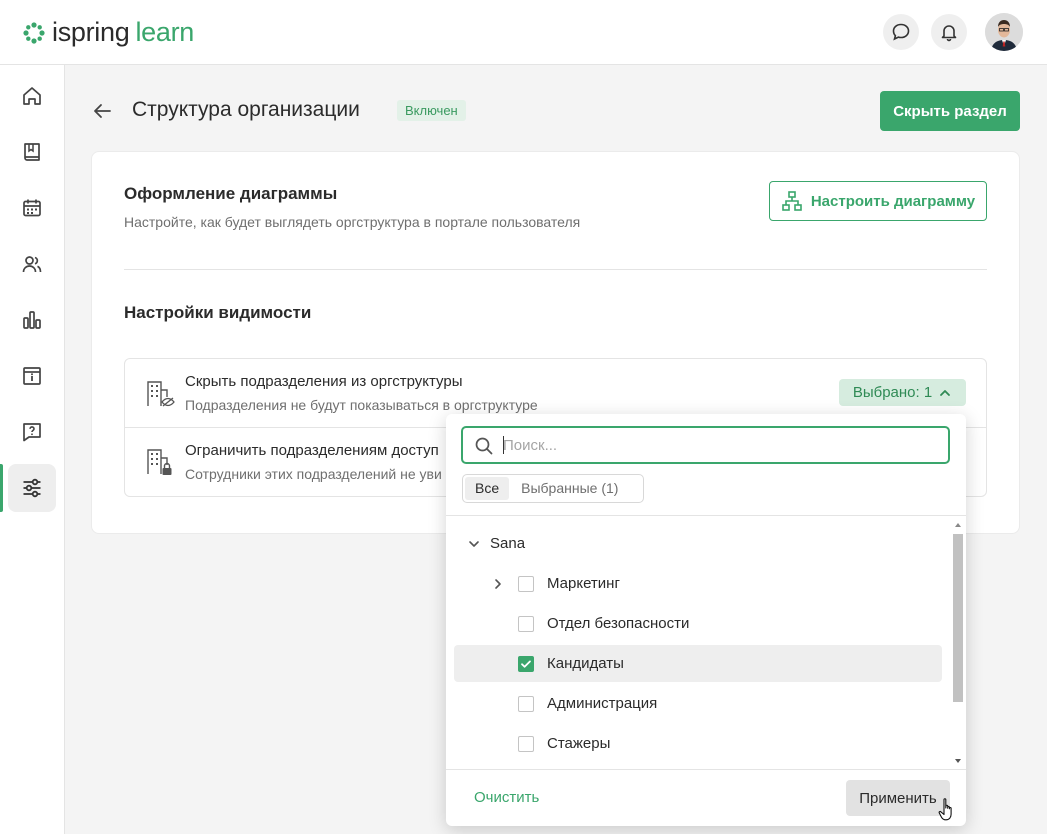 Image resolution: width=1047 pixels, height=834 pixels. Describe the element at coordinates (698, 543) in the screenshot. I see `tree-item-sana: Sana` at that location.